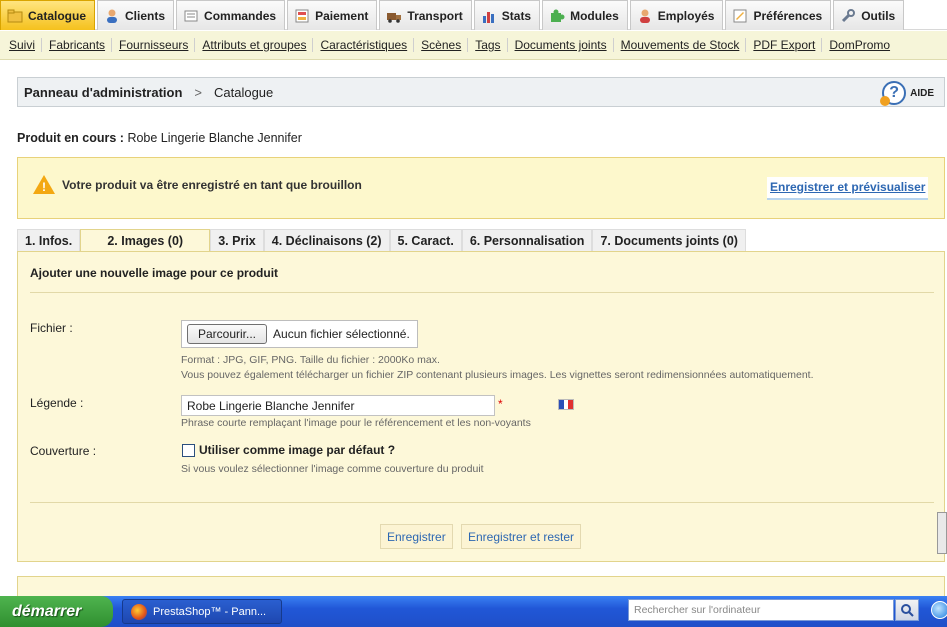  I want to click on breadcrumb-admin-link: Panneau d'administration, so click(103, 92).